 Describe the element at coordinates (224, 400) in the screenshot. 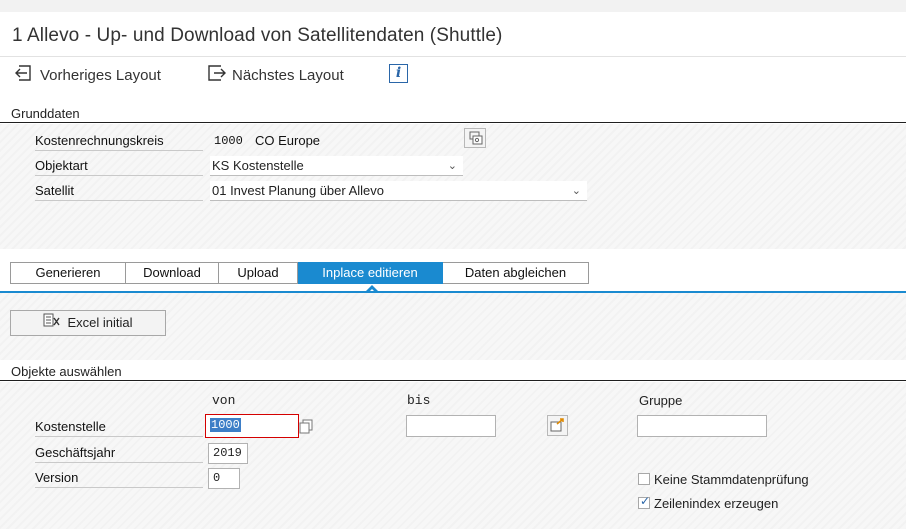

I see `column-header-von: von` at that location.